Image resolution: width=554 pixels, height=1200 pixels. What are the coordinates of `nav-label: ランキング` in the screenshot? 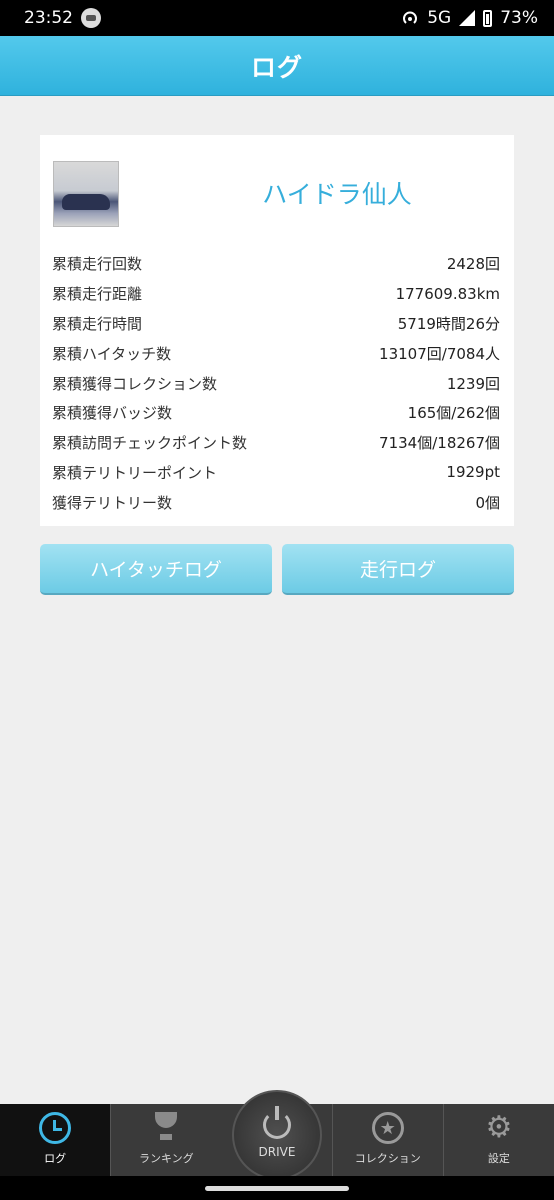 It's located at (166, 1158).